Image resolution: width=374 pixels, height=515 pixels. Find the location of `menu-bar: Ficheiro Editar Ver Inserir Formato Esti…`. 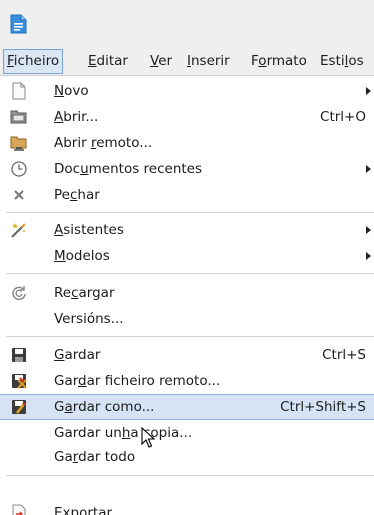

menu-bar: Ficheiro Editar Ver Inserir Formato Esti… is located at coordinates (187, 62).